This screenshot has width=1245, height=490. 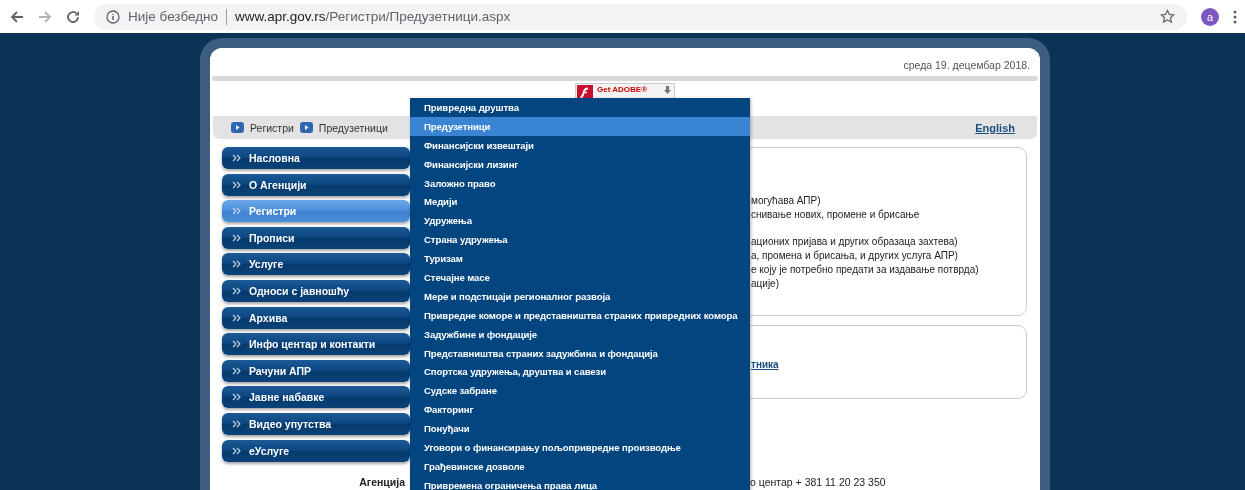 I want to click on menu-item: Судске забране, so click(x=580, y=391).